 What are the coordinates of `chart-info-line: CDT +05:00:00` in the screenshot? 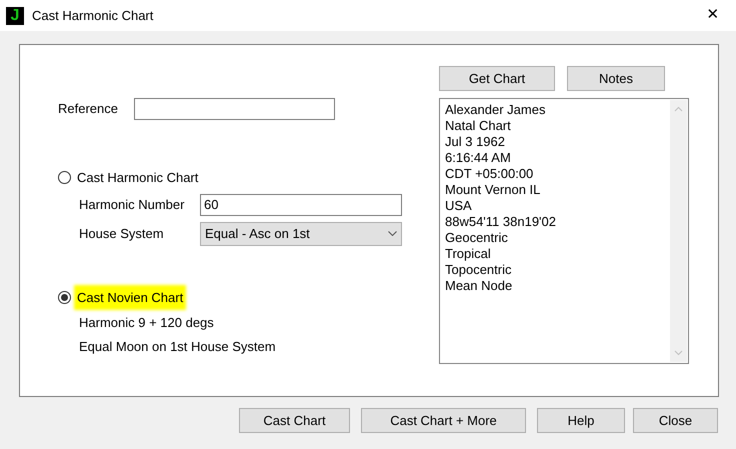 It's located at (489, 174).